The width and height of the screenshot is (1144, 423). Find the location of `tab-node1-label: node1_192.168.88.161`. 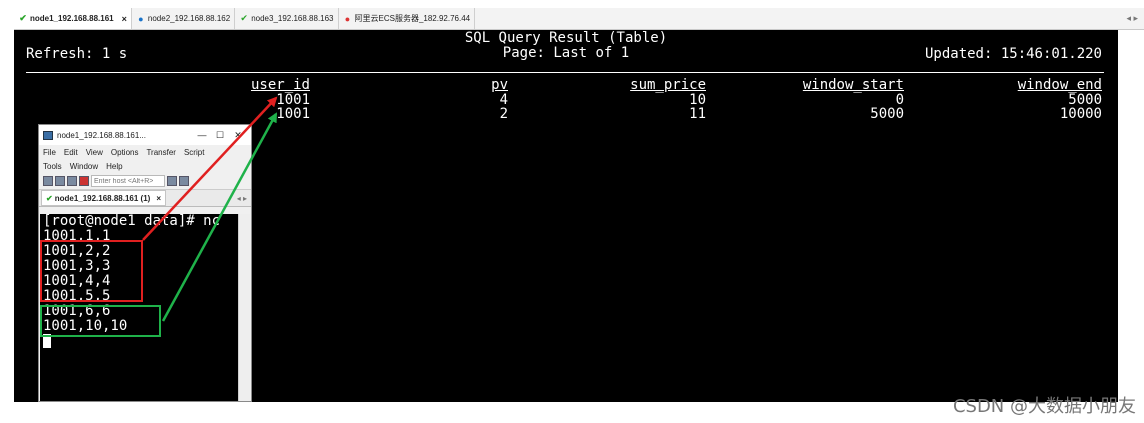

tab-node1-label: node1_192.168.88.161 is located at coordinates (72, 18).